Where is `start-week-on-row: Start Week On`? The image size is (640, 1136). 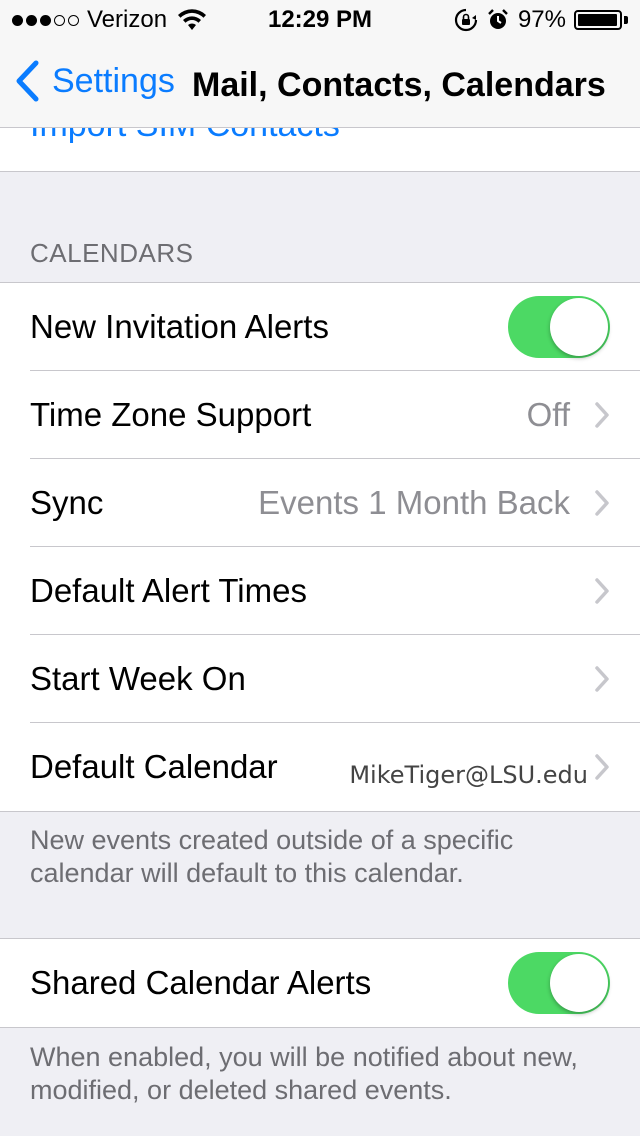
start-week-on-row: Start Week On is located at coordinates (320, 679).